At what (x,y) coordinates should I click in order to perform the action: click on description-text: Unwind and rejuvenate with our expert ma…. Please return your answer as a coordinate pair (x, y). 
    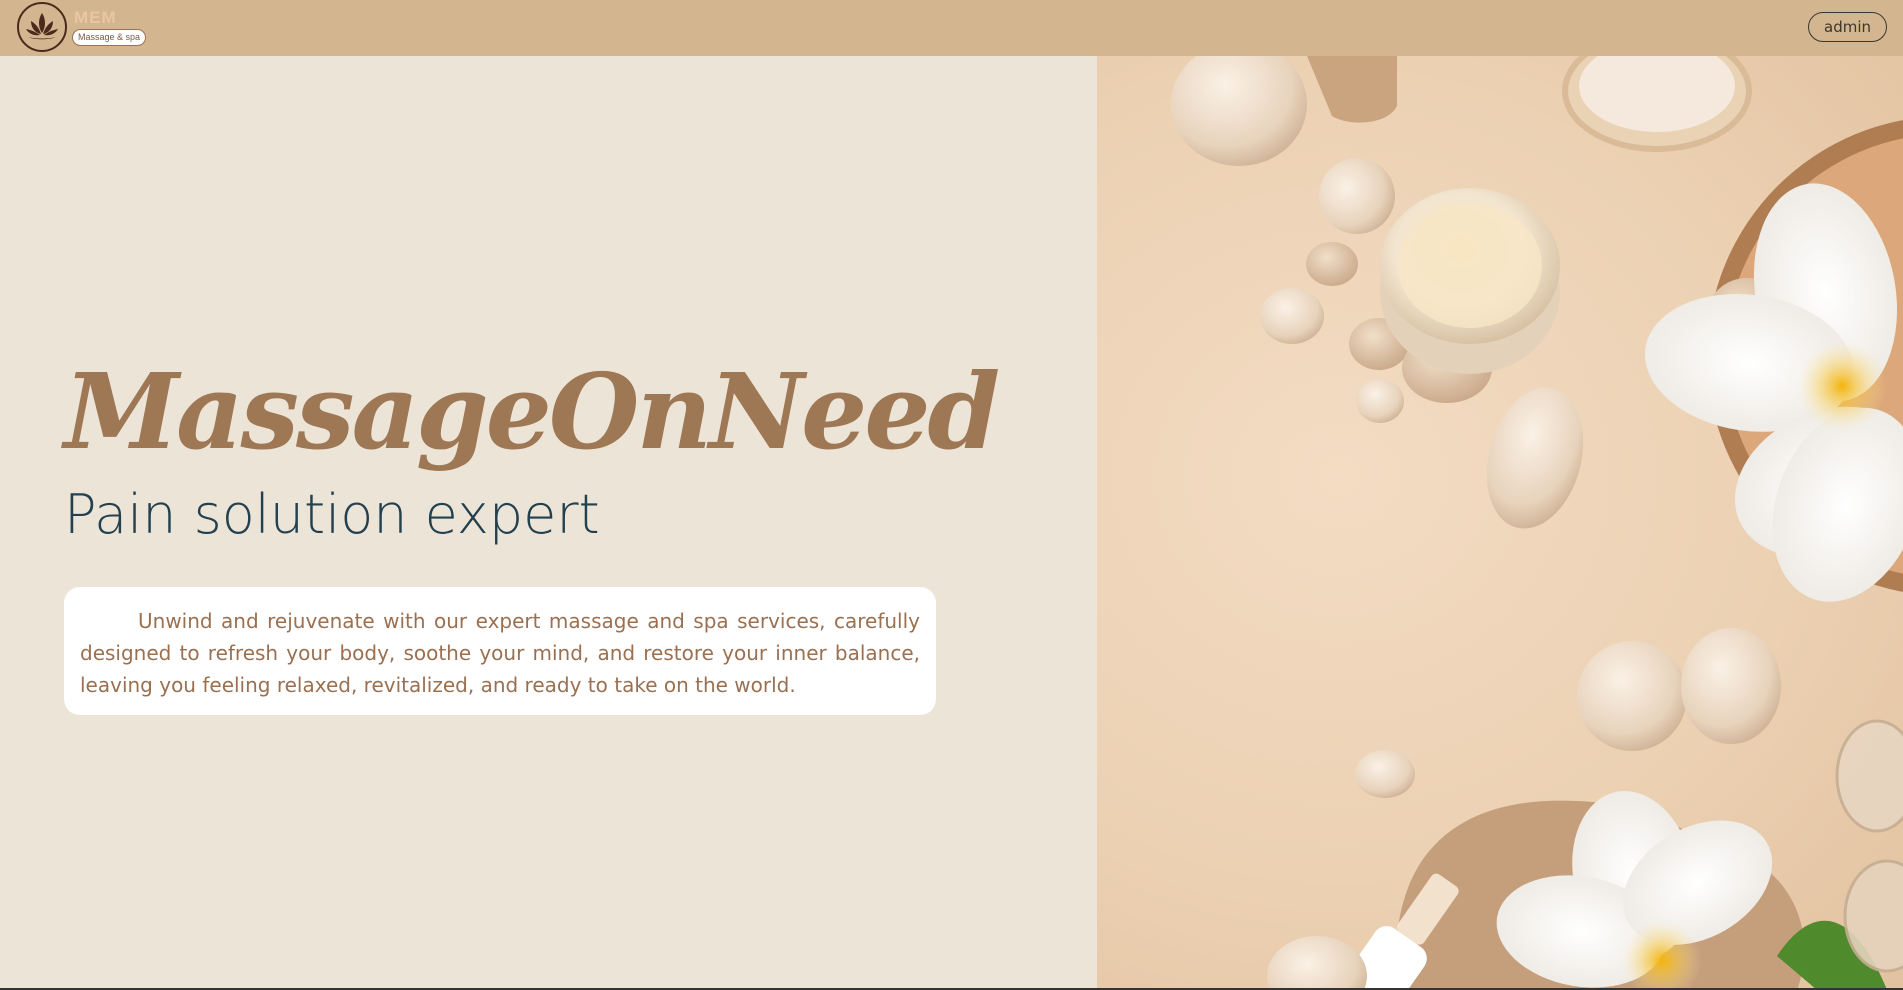
    Looking at the image, I should click on (500, 653).